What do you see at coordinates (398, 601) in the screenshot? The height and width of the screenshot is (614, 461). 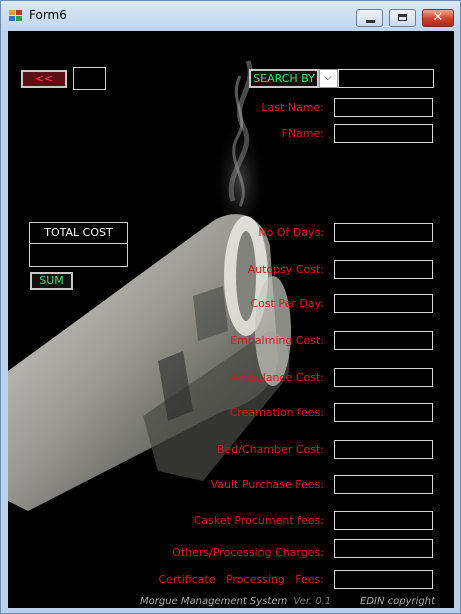 I see `footer-copyright: EDIN copyright` at bounding box center [398, 601].